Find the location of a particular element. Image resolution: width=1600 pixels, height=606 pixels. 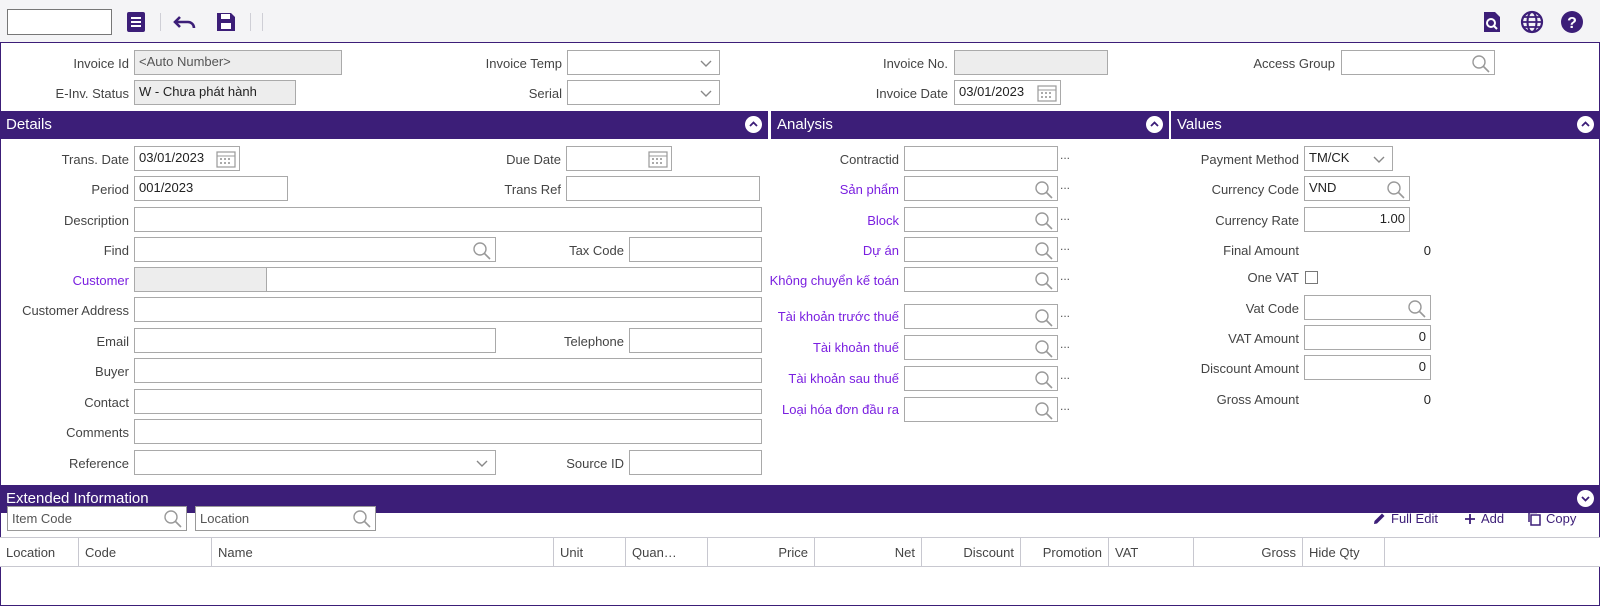

customer-label: Customer is located at coordinates (74, 280).